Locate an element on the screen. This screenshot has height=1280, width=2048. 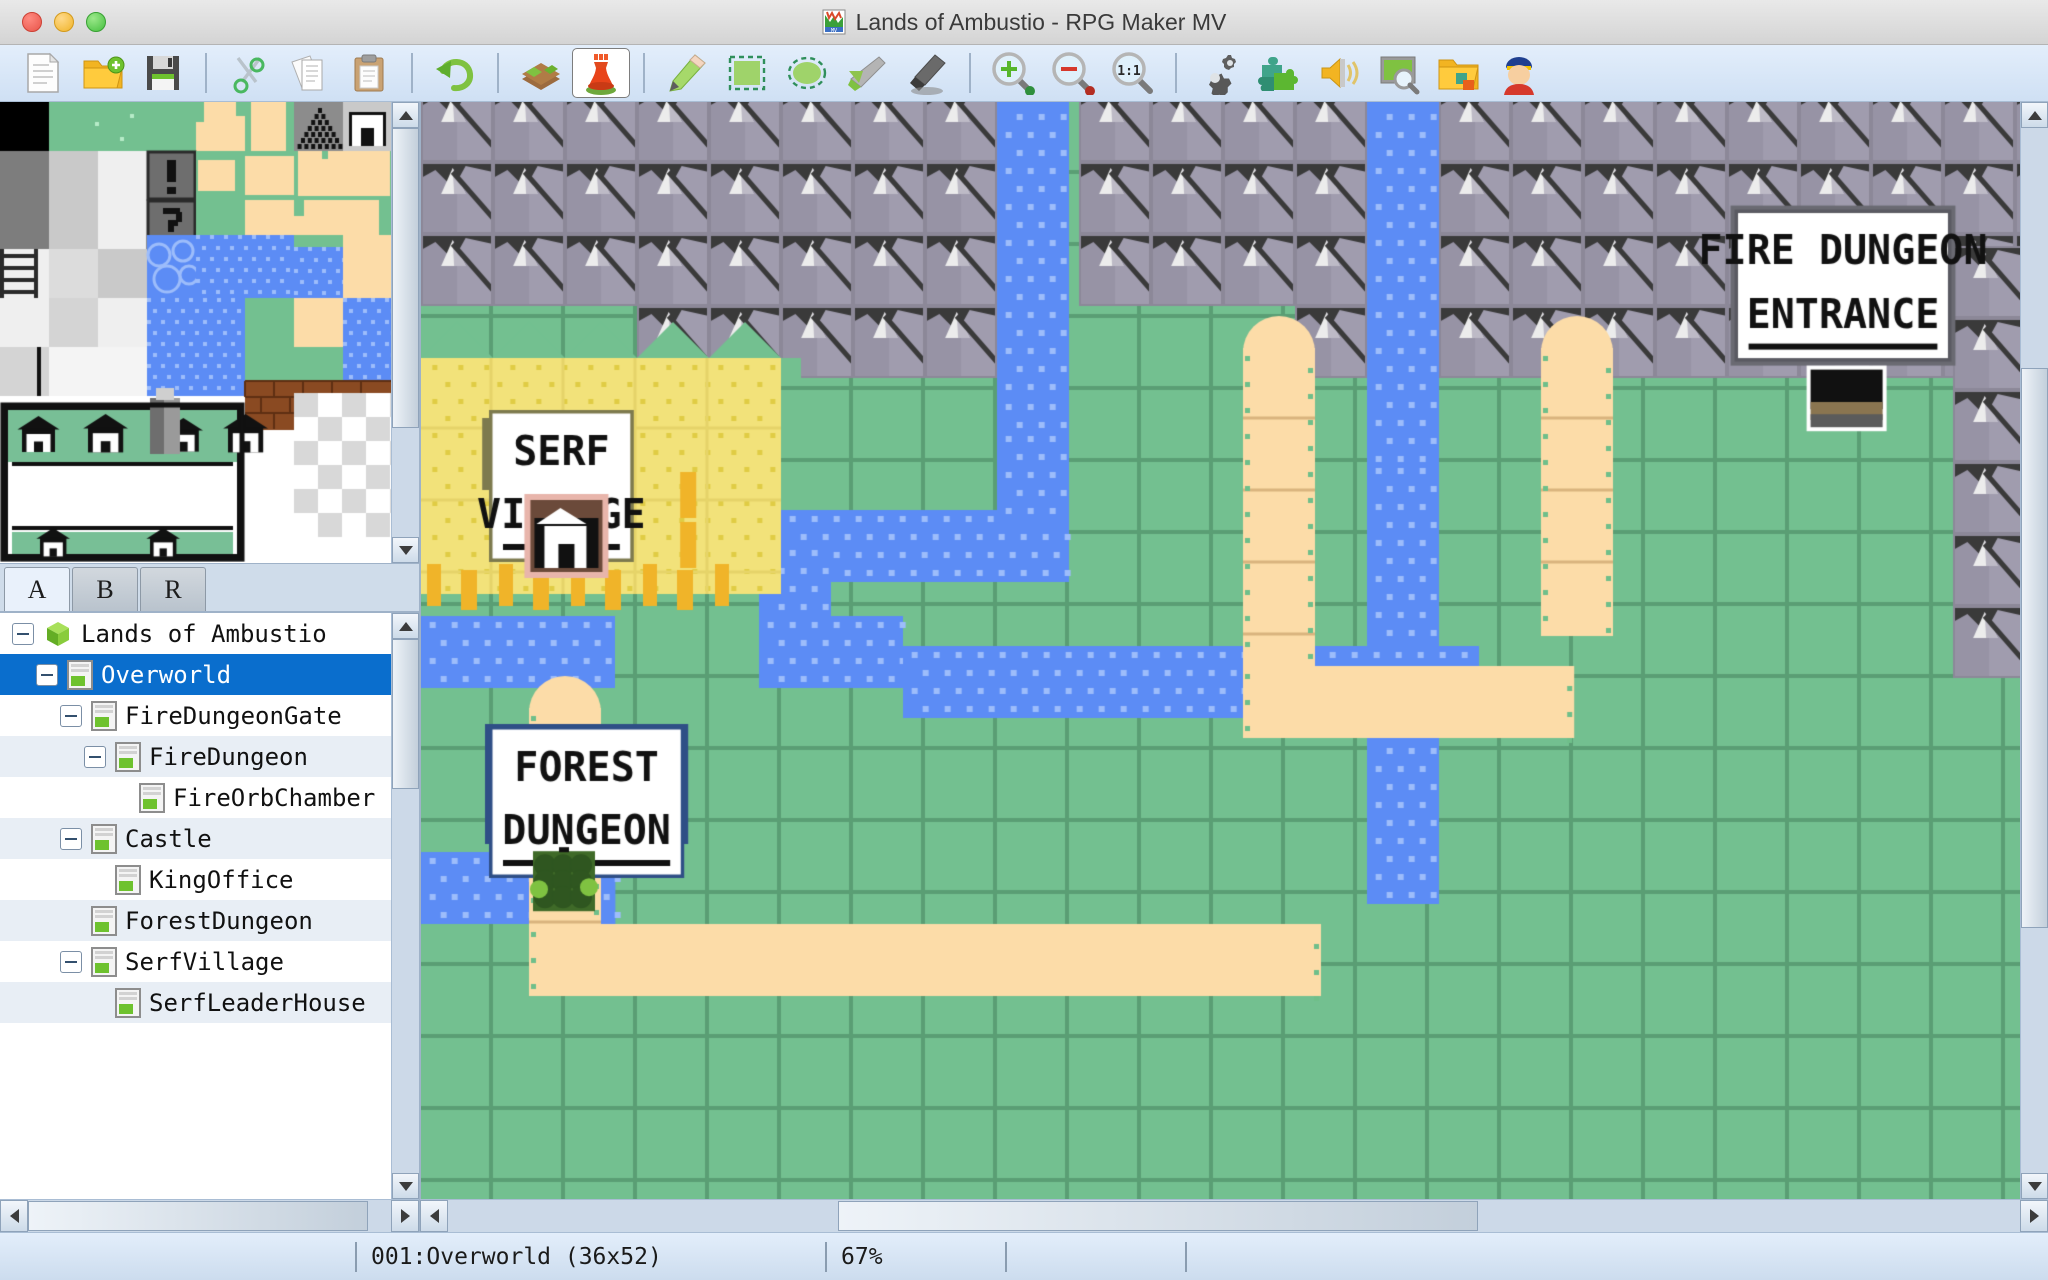
zoom-in-button is located at coordinates (1013, 73).